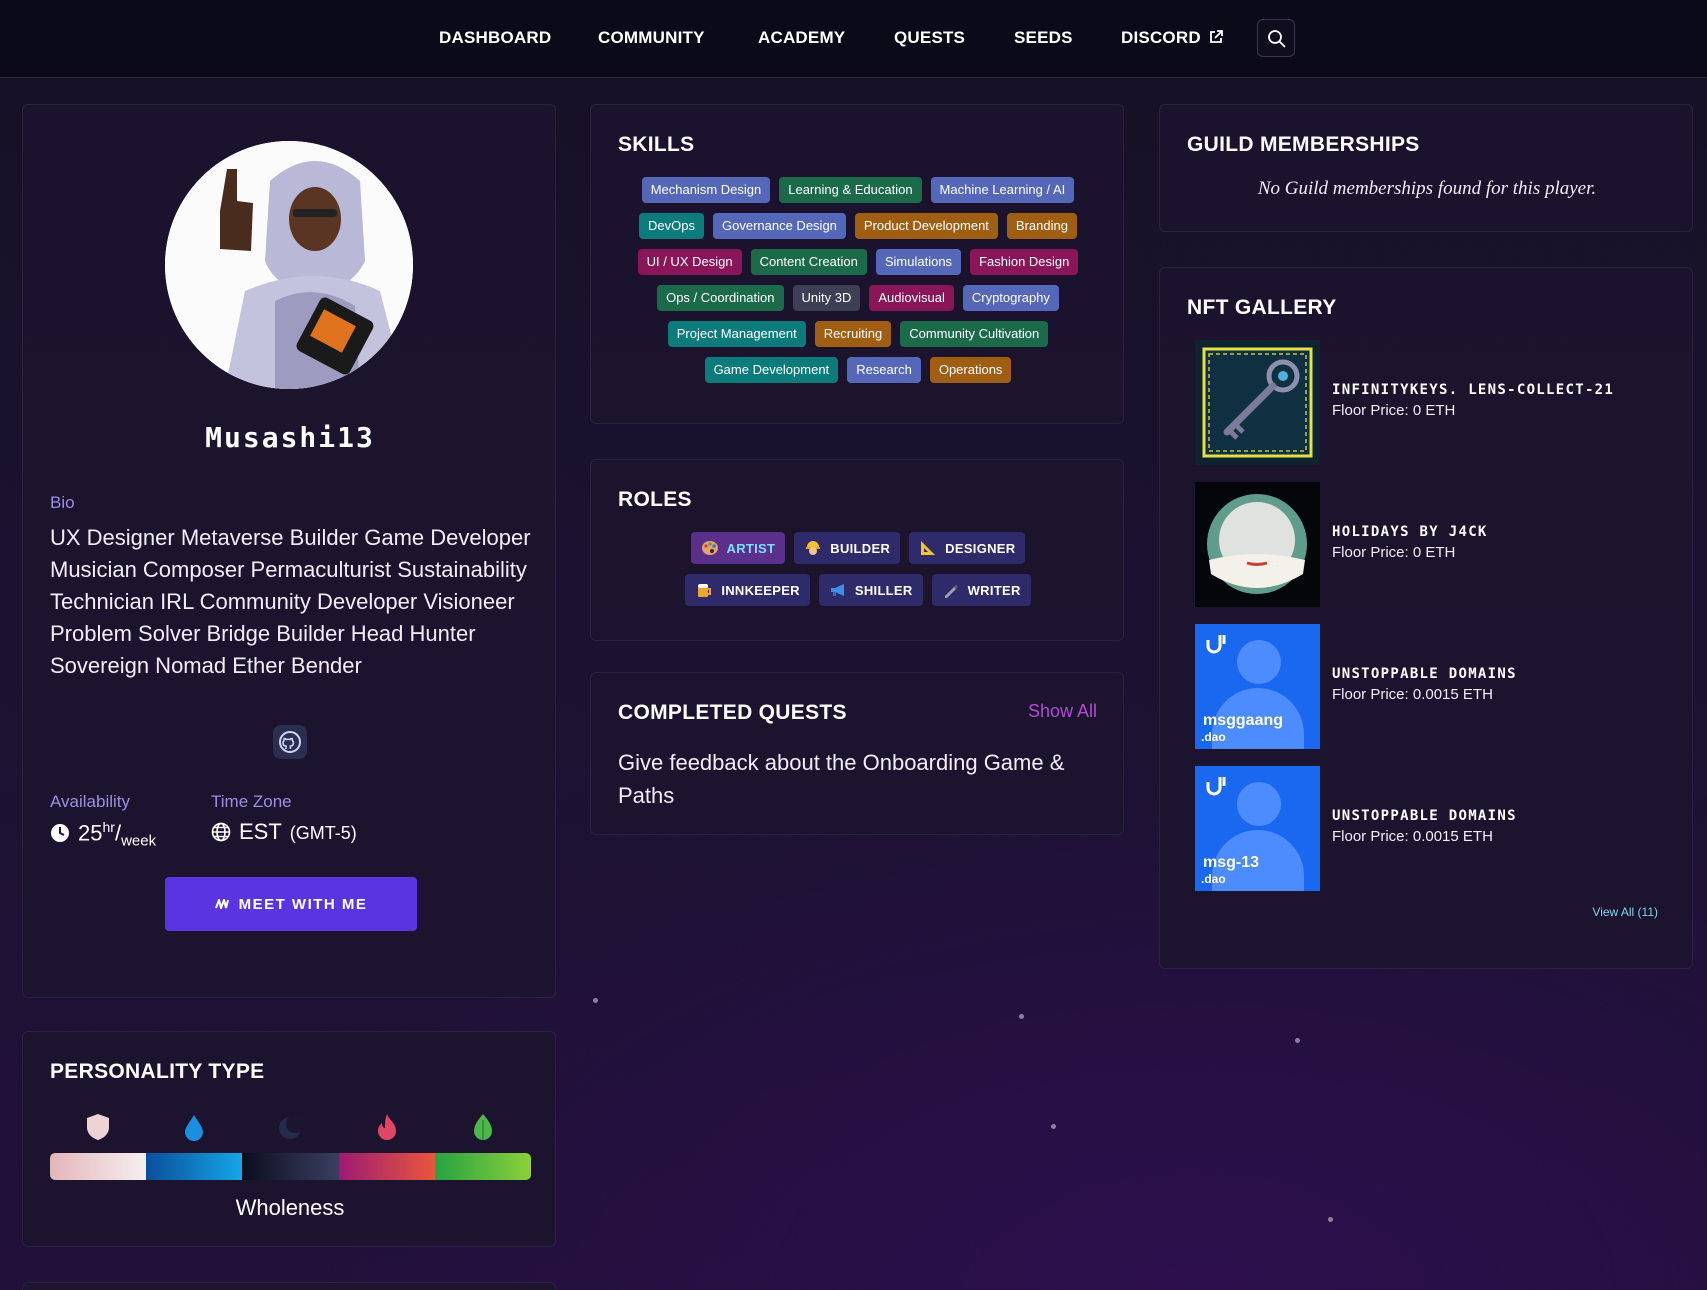 The width and height of the screenshot is (1707, 1290). I want to click on nav-discord: DISCORD, so click(1172, 38).